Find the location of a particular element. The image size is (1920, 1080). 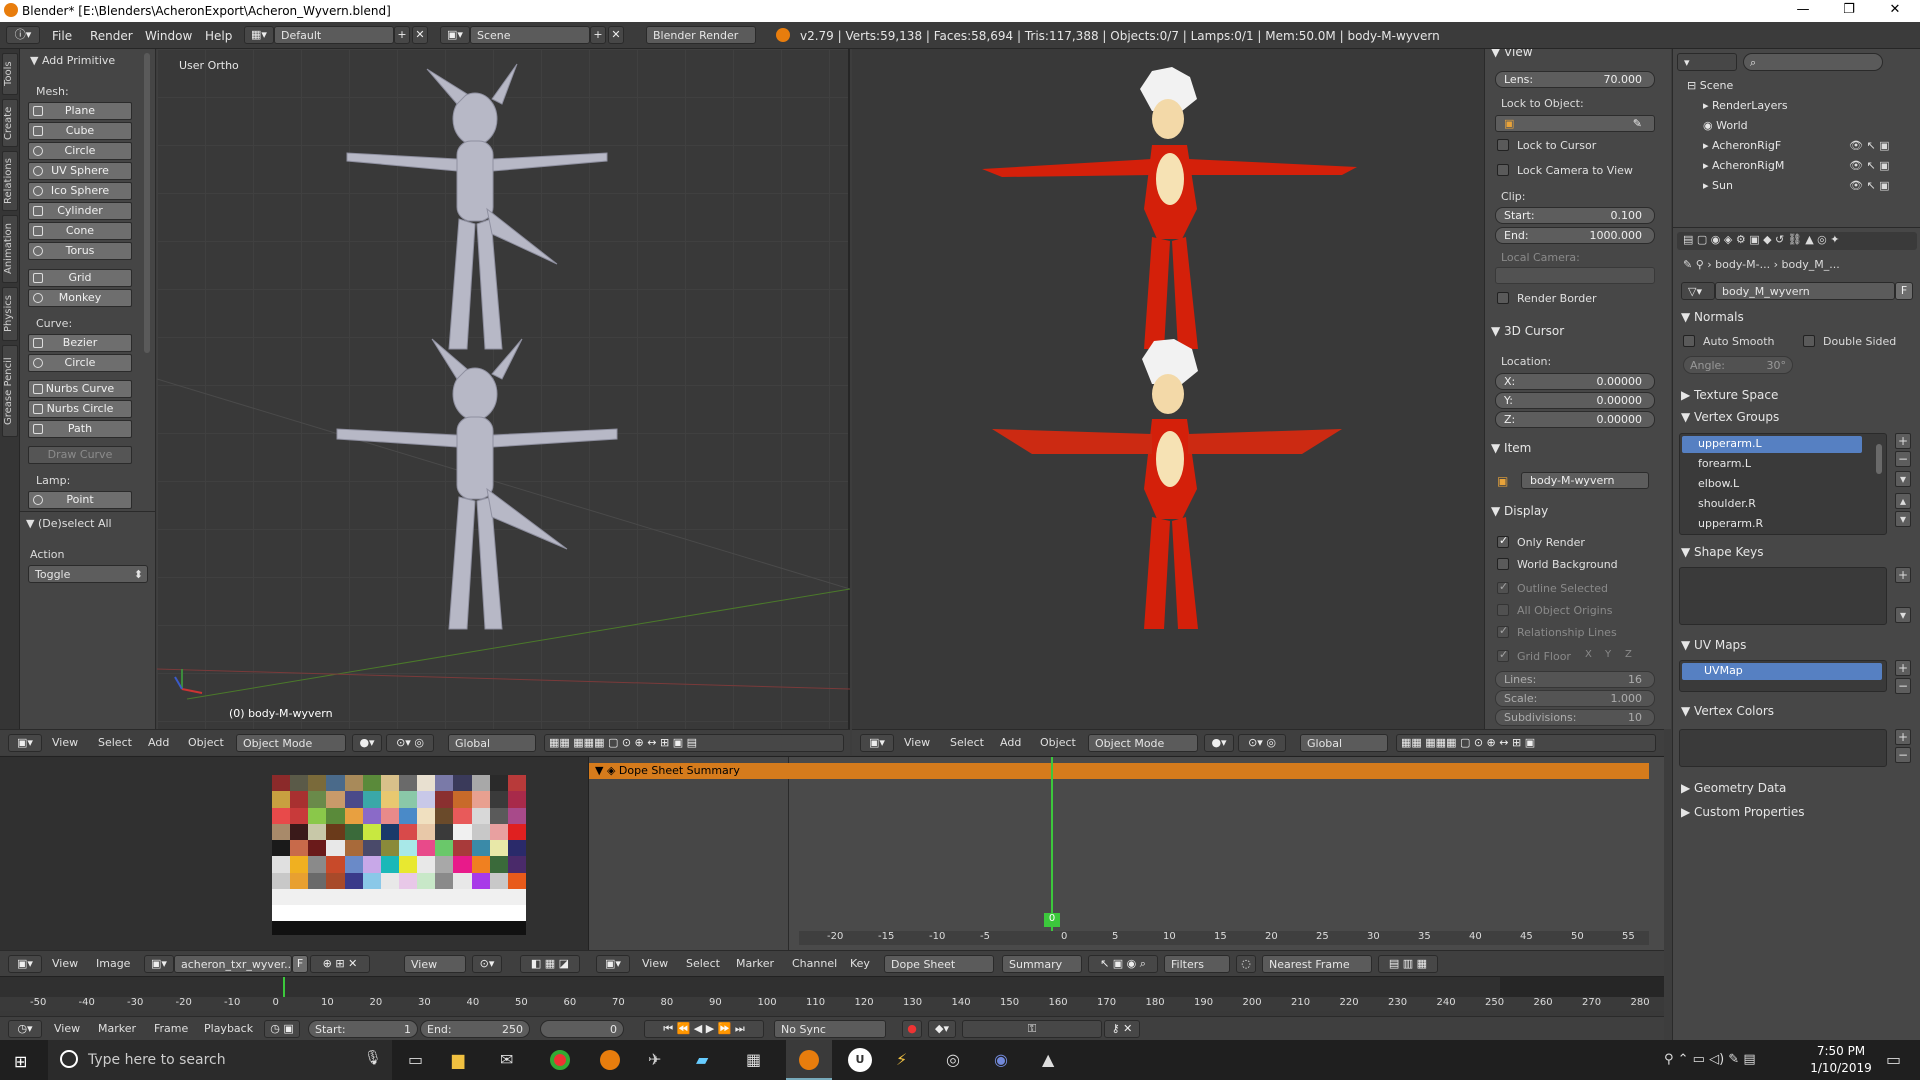

add-cylinder-button: Cylinder is located at coordinates (80, 211).